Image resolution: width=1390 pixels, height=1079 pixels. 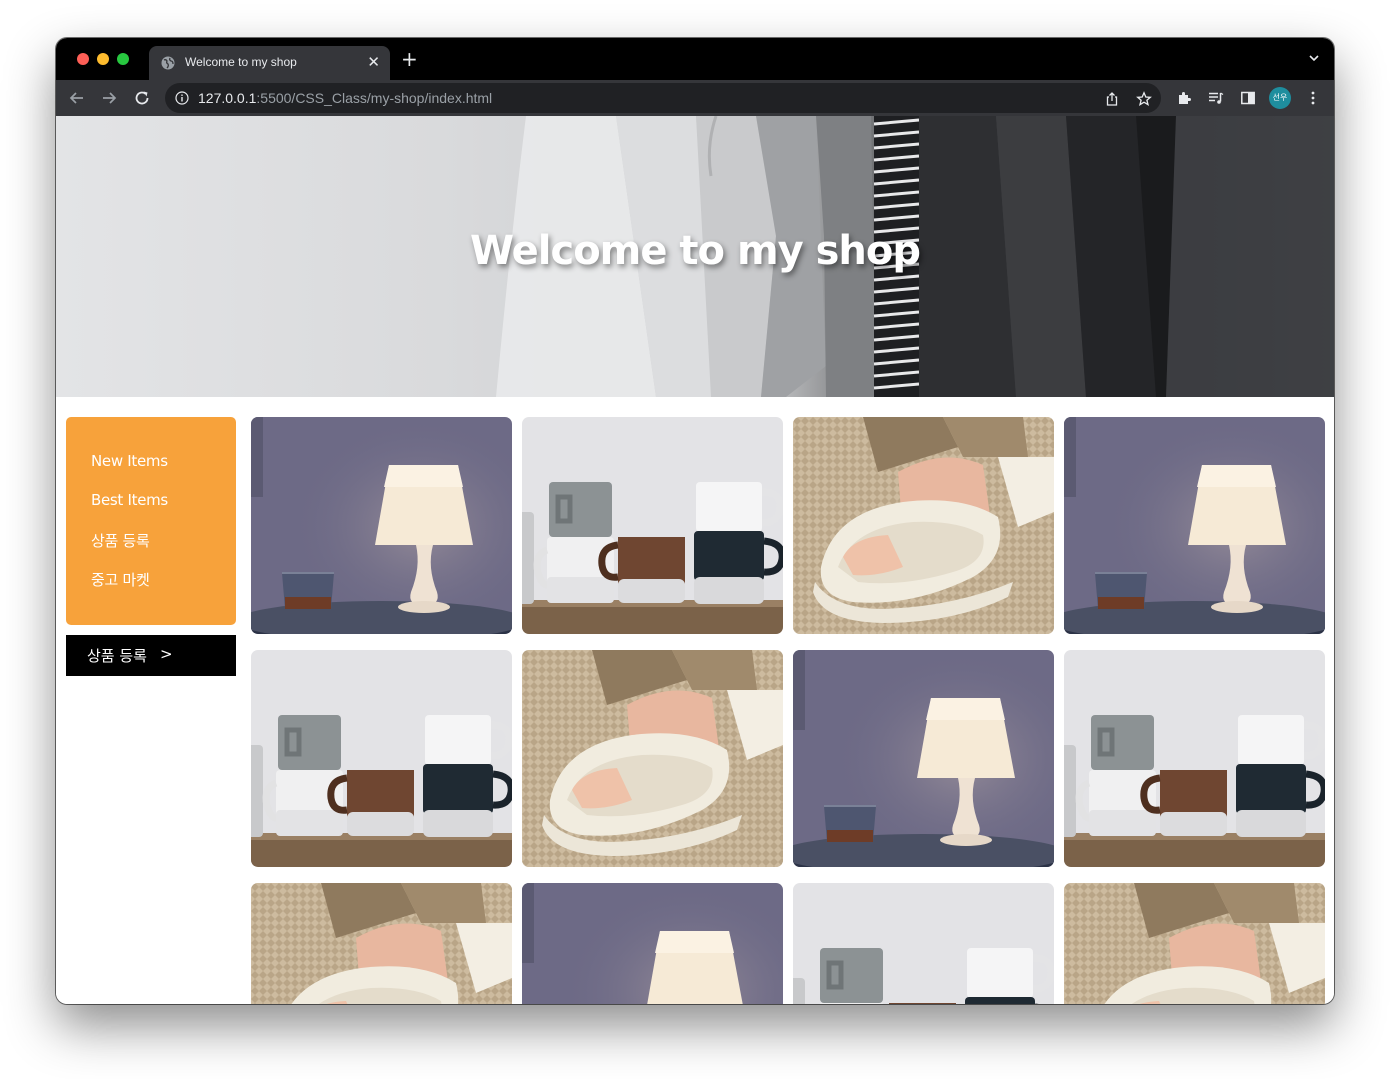 I want to click on tab-title: Welcome to my shop, so click(x=241, y=62).